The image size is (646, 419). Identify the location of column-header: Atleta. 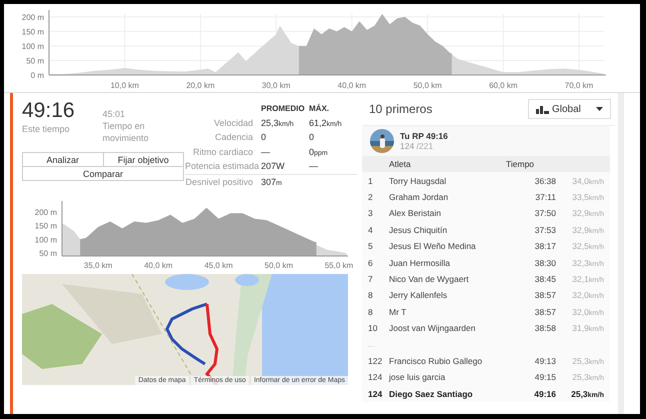
(400, 164).